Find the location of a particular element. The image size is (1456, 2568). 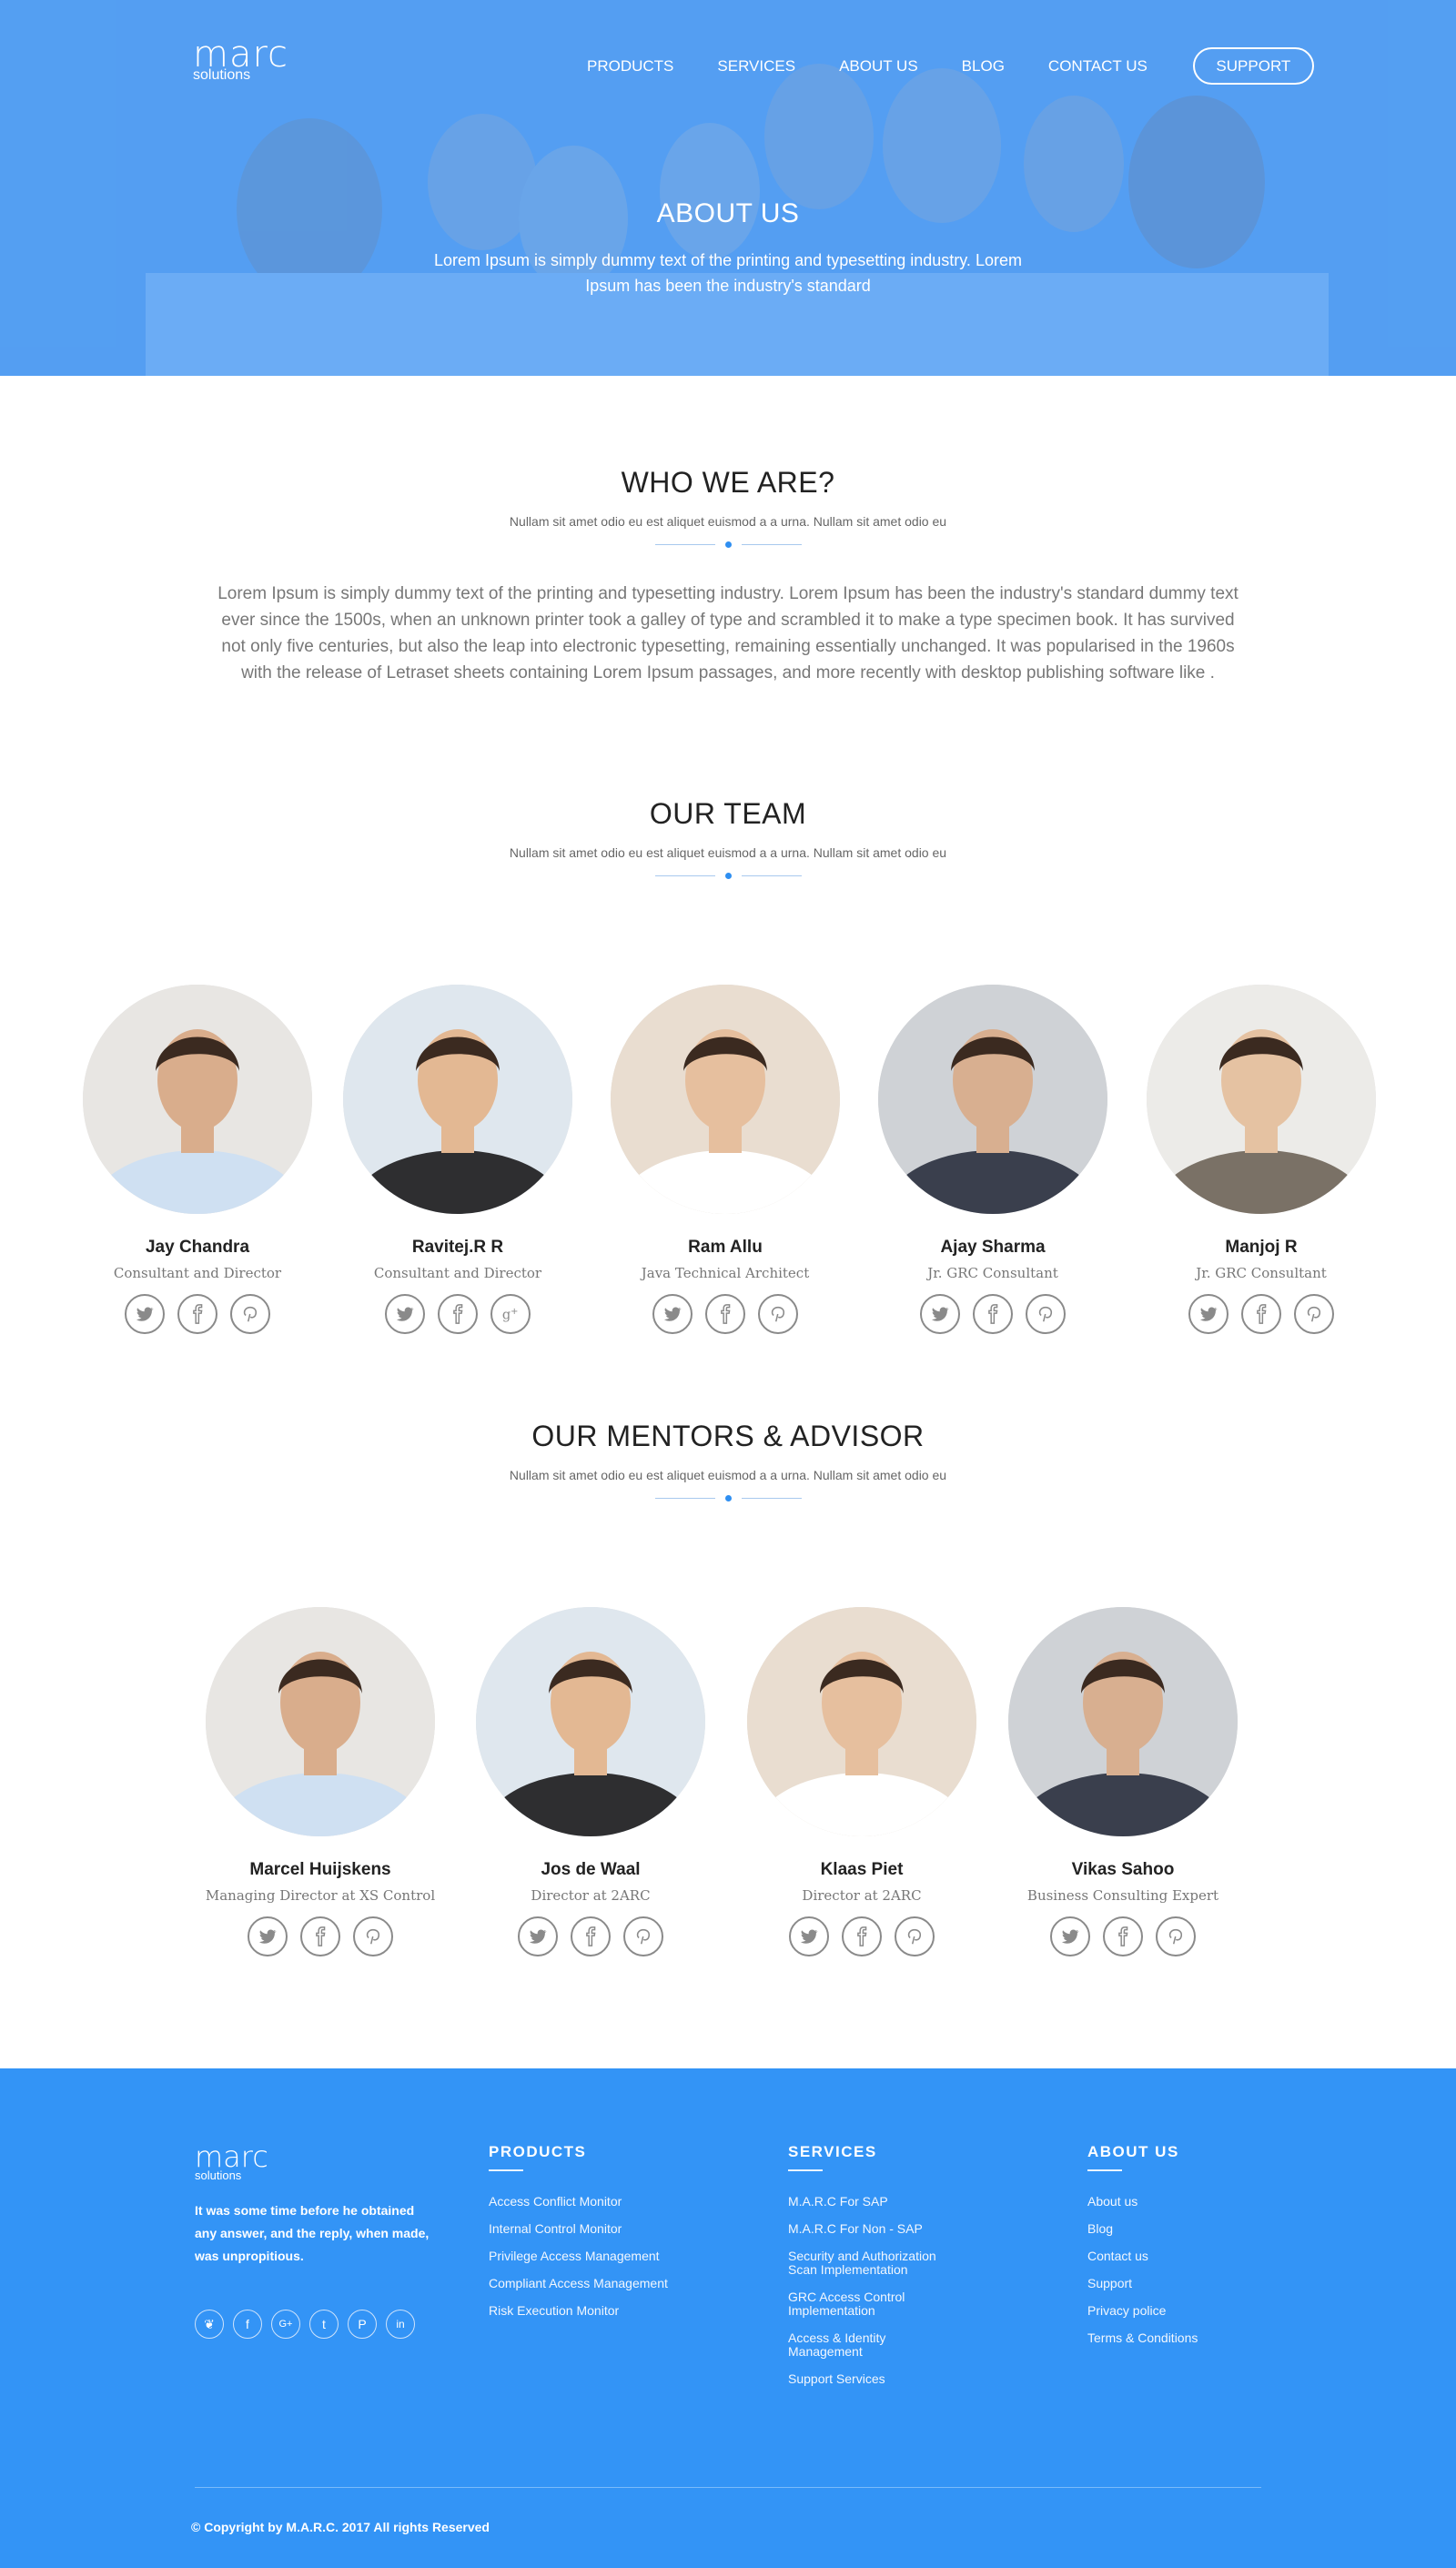

footer-product-link: Compliant Access Management is located at coordinates (598, 2283).